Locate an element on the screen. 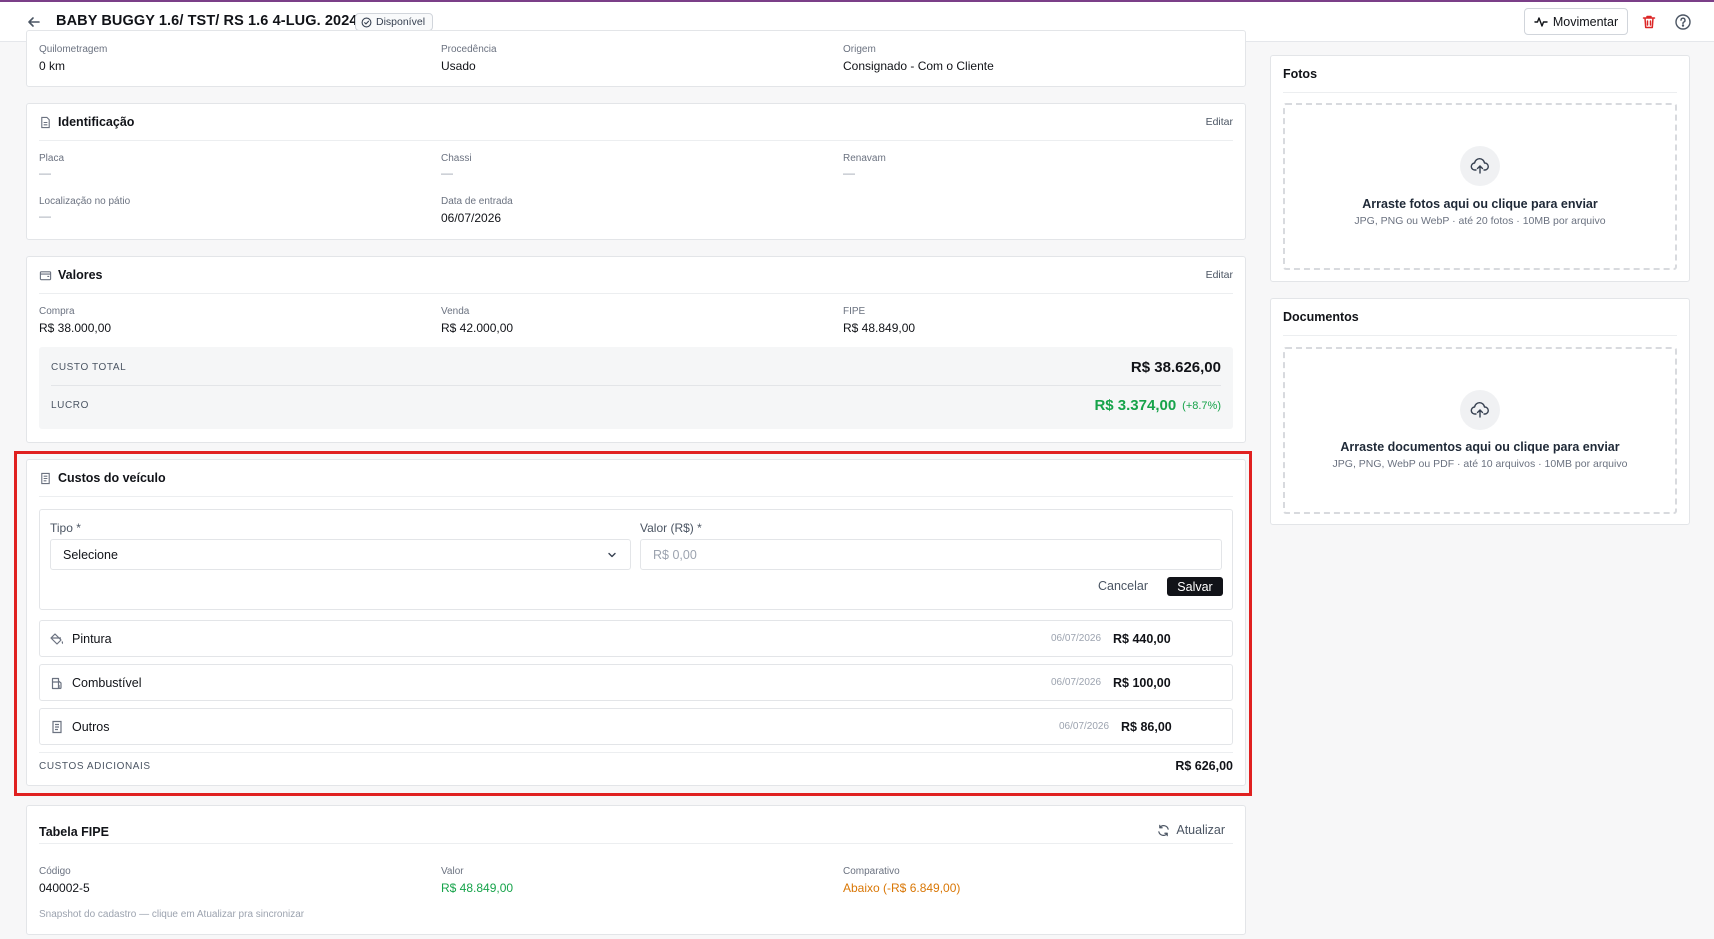  field-comparativo: Comparativo Abaixo (-R$ 6.849,00) is located at coordinates (901, 880).